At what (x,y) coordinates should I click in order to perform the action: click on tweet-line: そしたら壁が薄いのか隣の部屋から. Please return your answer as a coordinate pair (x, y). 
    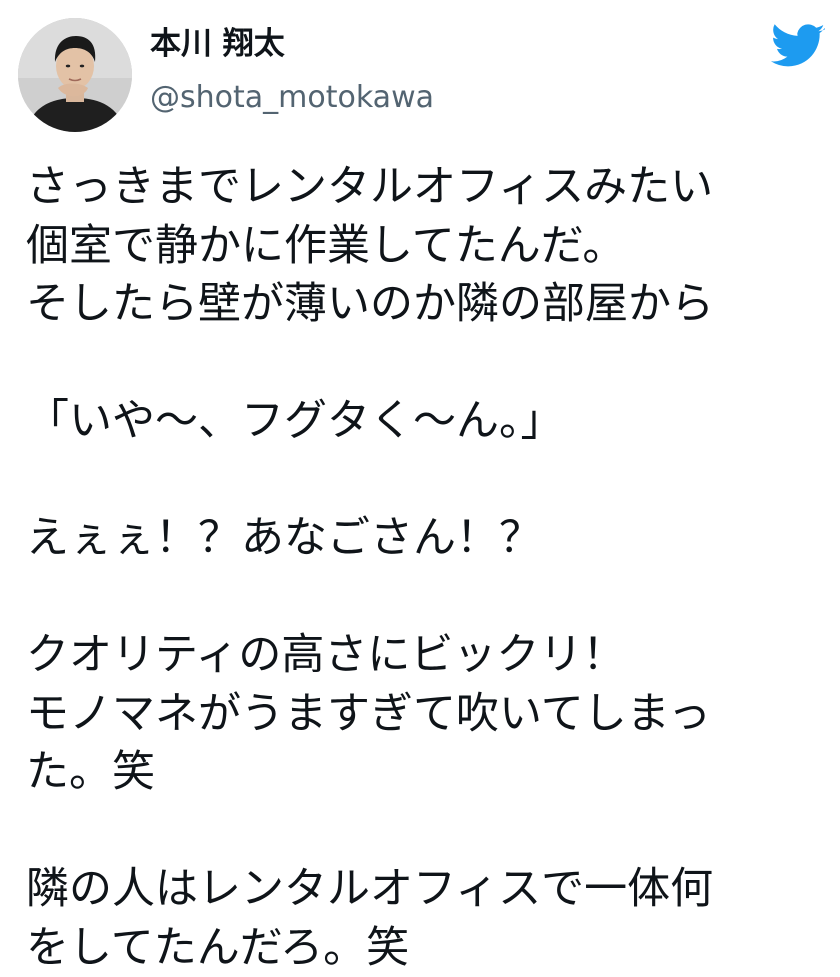
    Looking at the image, I should click on (426, 304).